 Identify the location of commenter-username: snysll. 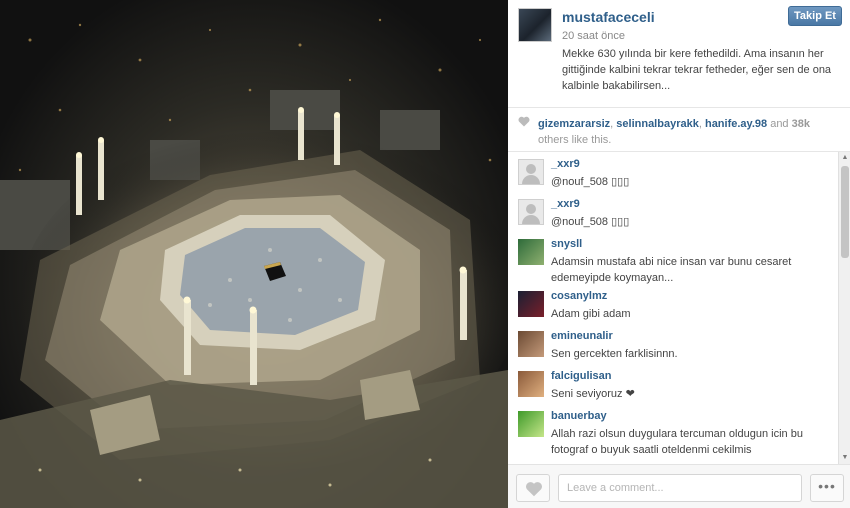
(566, 244).